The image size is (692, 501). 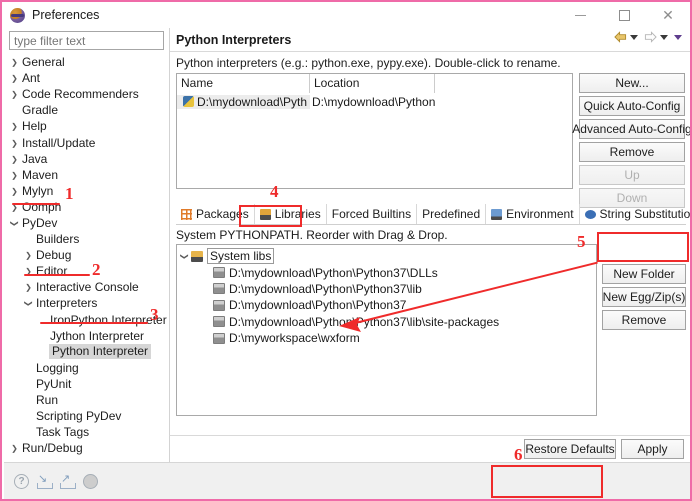 I want to click on sidebar-item-scripting-pydev: Scripting PyDev, so click(x=86, y=416).